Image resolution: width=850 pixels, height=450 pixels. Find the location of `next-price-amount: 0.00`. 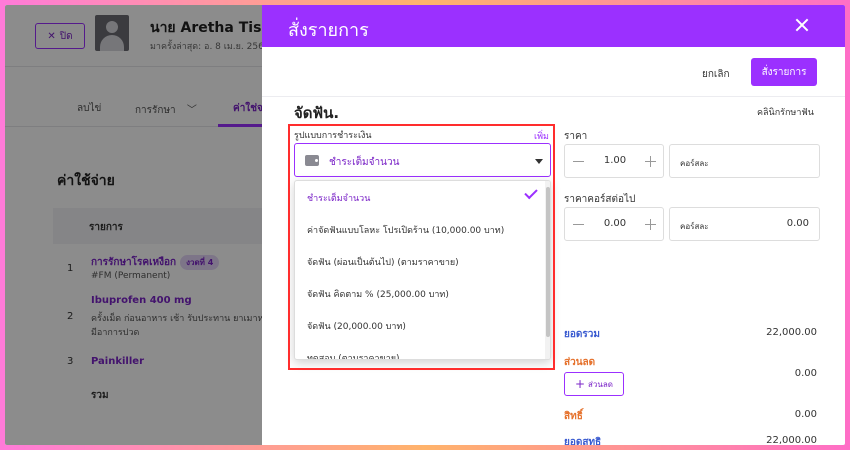

next-price-amount: 0.00 is located at coordinates (797, 223).